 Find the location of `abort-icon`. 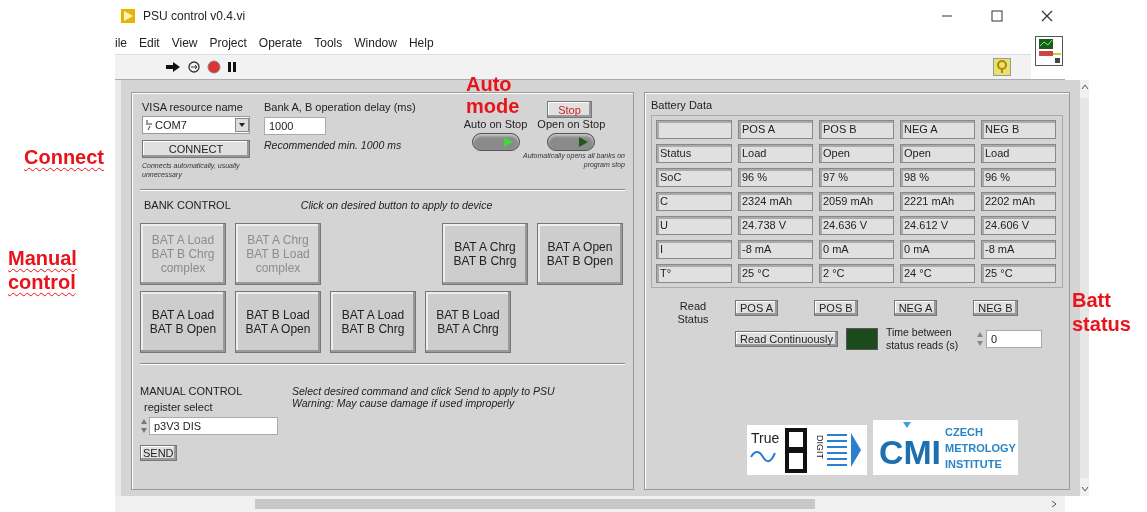

abort-icon is located at coordinates (214, 67).